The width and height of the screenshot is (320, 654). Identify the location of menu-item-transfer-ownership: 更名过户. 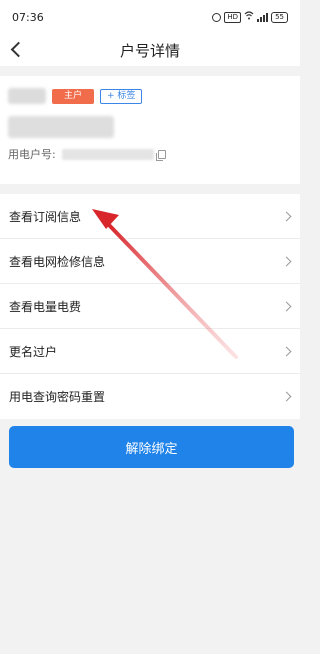
(150, 351).